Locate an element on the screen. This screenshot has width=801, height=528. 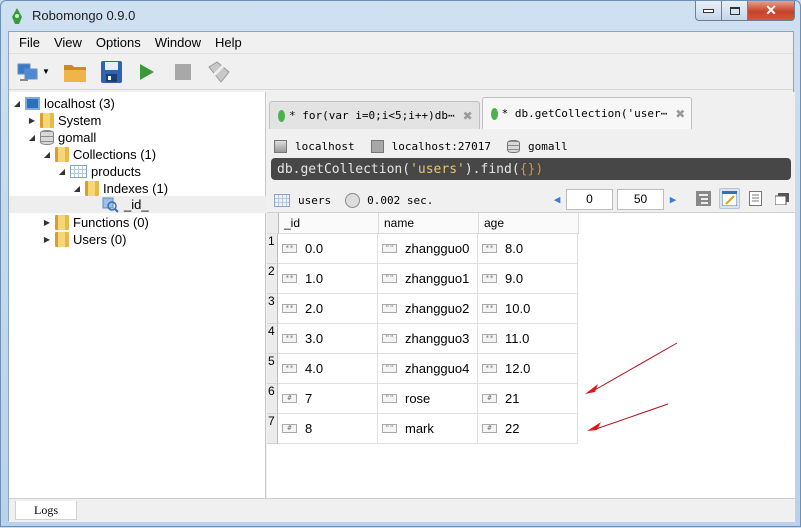
maximize-result-button is located at coordinates (781, 198).